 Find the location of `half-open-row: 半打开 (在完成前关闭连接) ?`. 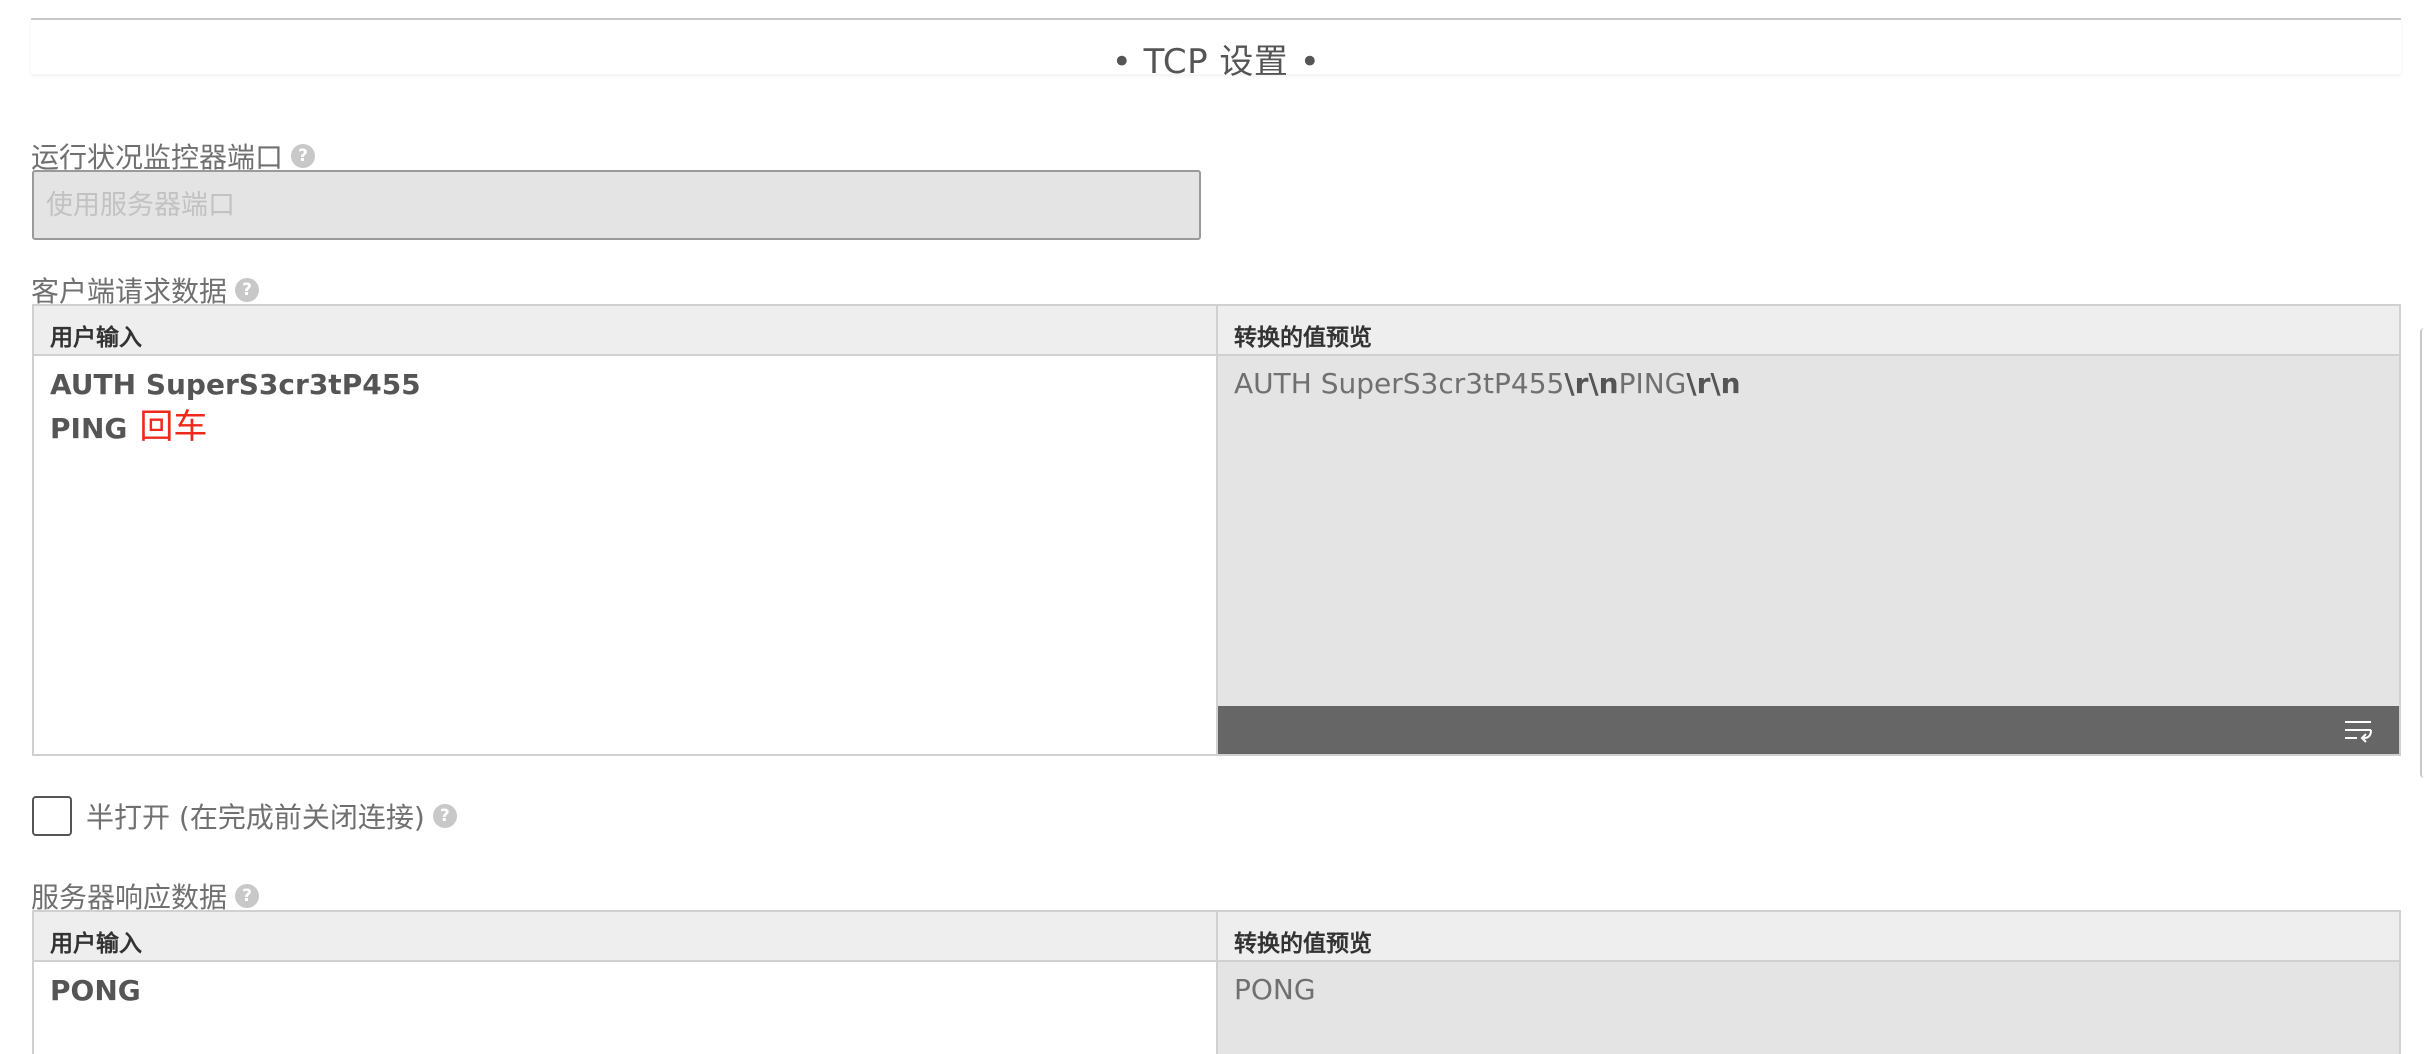

half-open-row: 半打开 (在完成前关闭连接) ? is located at coordinates (244, 816).